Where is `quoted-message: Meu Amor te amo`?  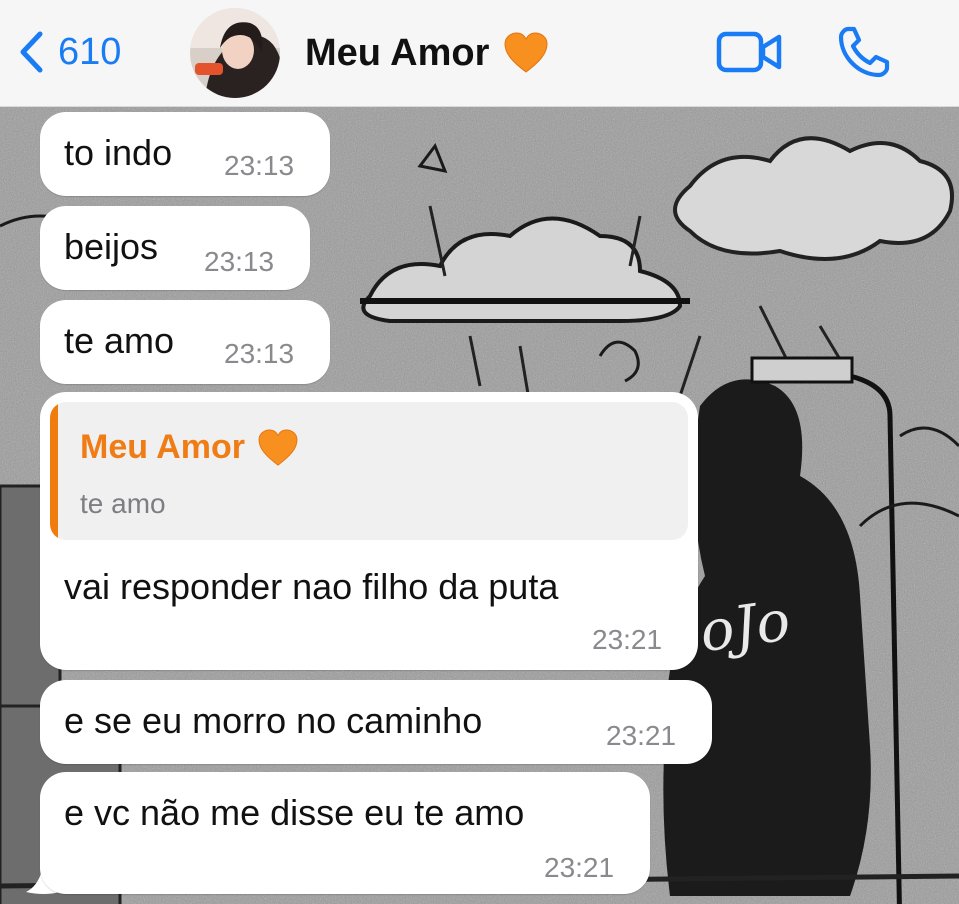
quoted-message: Meu Amor te amo is located at coordinates (369, 471).